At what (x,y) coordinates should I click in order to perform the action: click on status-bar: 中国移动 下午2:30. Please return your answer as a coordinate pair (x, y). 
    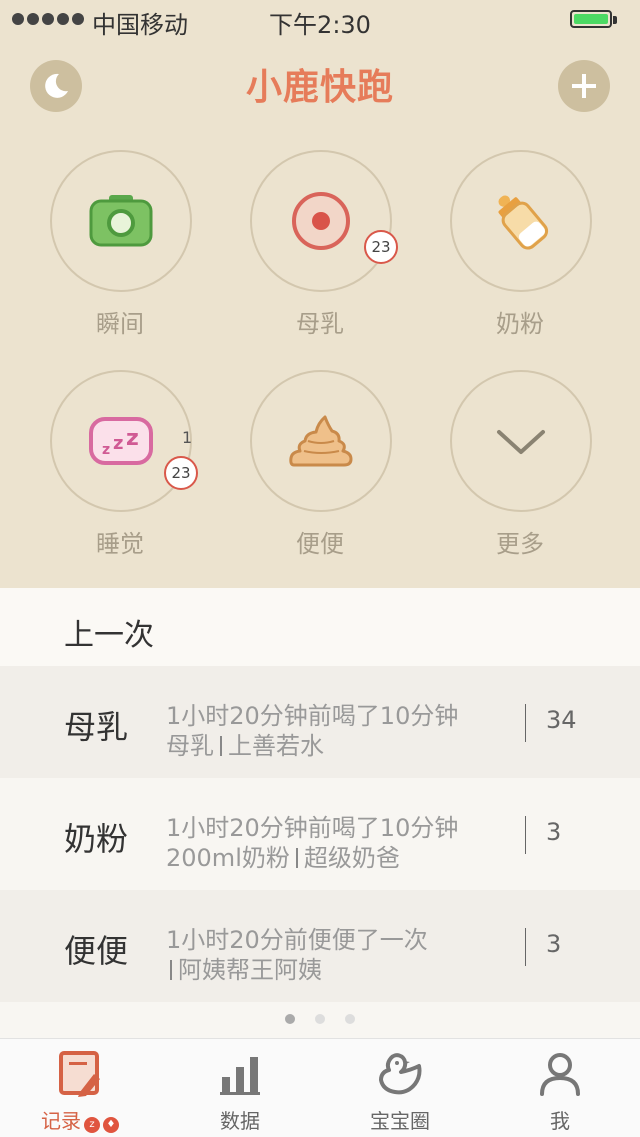
    Looking at the image, I should click on (320, 20).